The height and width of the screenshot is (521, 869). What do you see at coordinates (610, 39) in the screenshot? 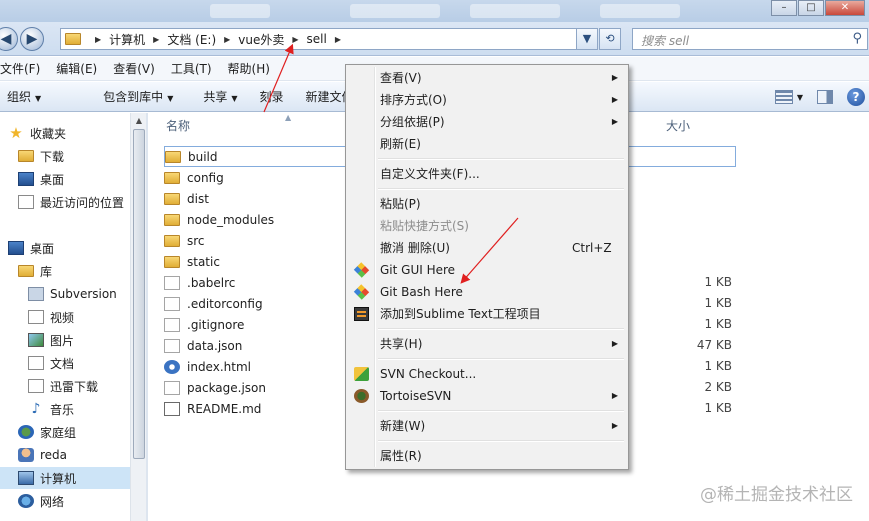
I see `refresh-button: ⟲` at bounding box center [610, 39].